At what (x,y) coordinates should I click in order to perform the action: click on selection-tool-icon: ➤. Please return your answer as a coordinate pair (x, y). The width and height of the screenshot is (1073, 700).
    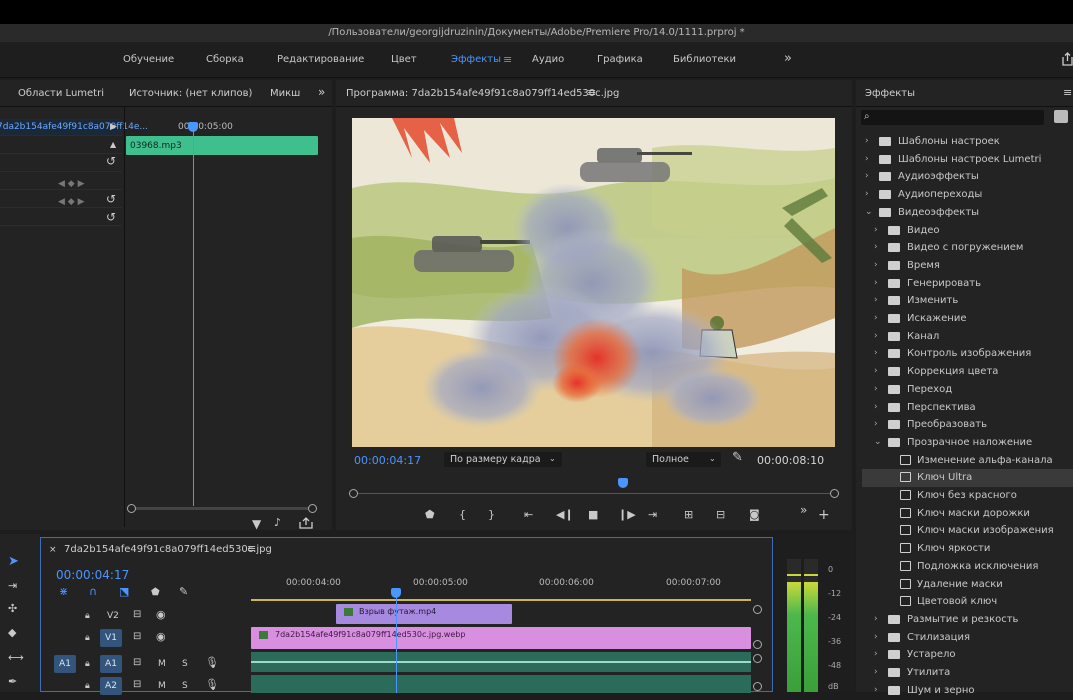
    Looking at the image, I should click on (13, 561).